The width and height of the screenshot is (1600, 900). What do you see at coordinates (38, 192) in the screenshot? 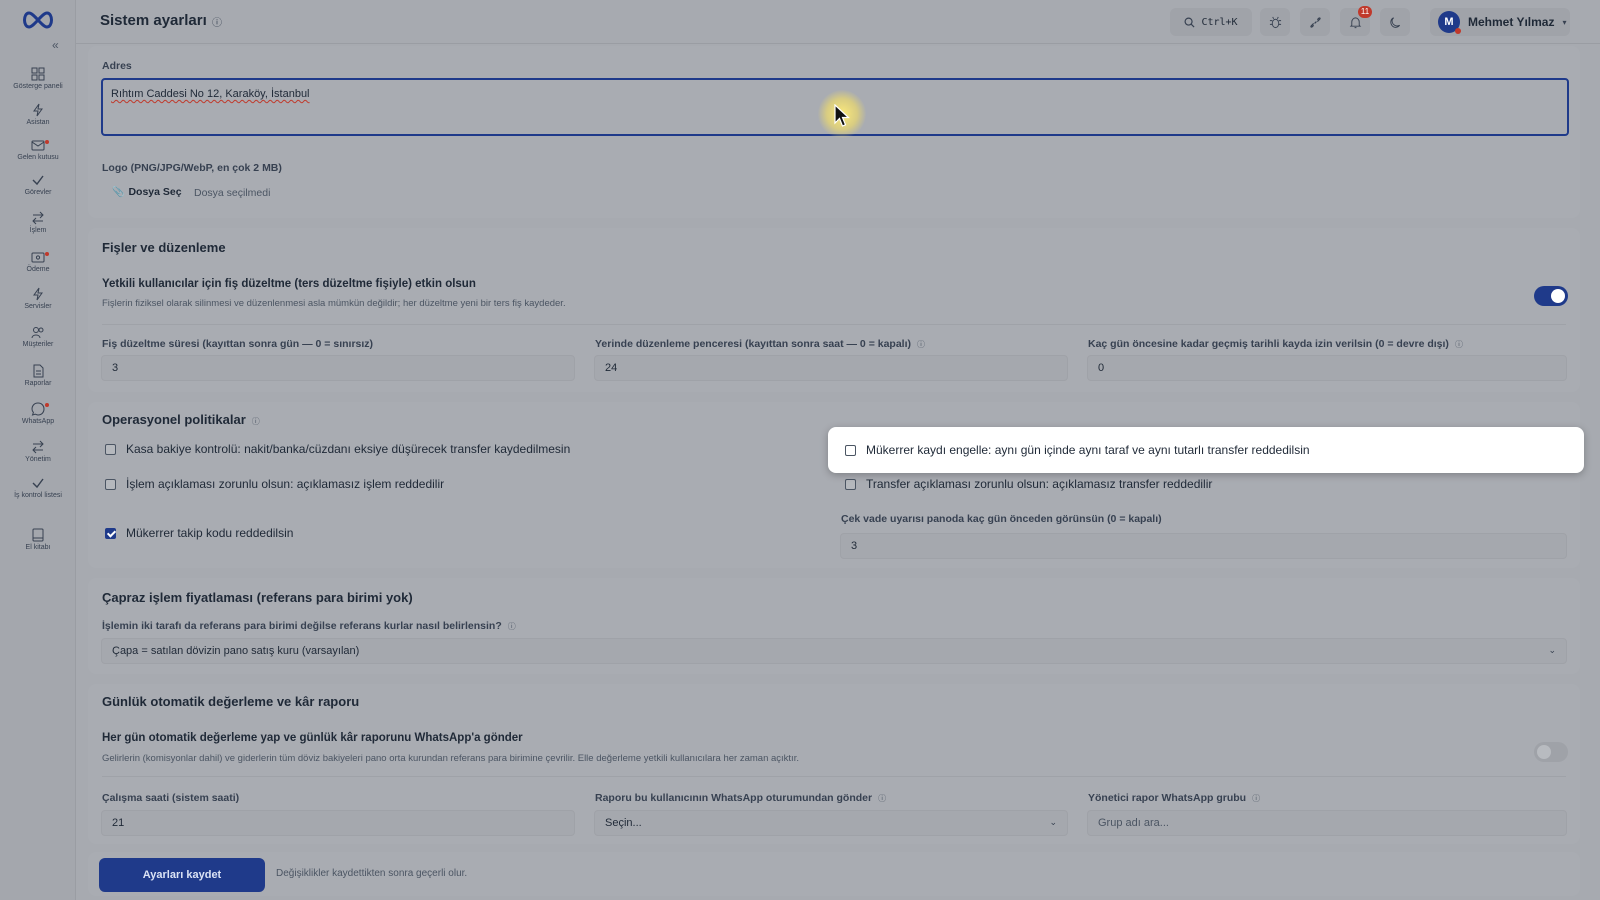
I see `sidebar-item-label: Görevler` at bounding box center [38, 192].